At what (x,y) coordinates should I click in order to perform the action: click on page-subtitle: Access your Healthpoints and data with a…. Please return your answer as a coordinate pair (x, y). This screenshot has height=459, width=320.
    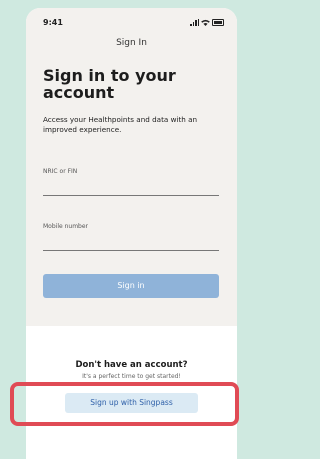
    Looking at the image, I should click on (120, 124).